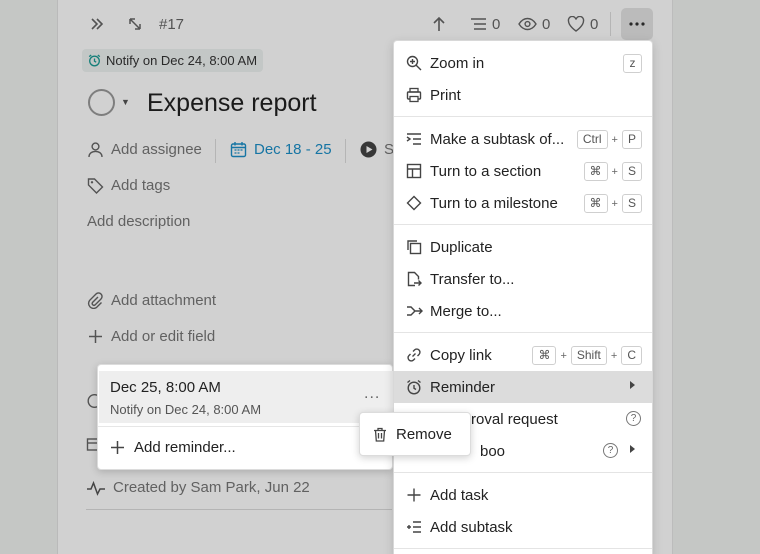 This screenshot has width=760, height=554. What do you see at coordinates (527, 24) in the screenshot?
I see `eye-icon` at bounding box center [527, 24].